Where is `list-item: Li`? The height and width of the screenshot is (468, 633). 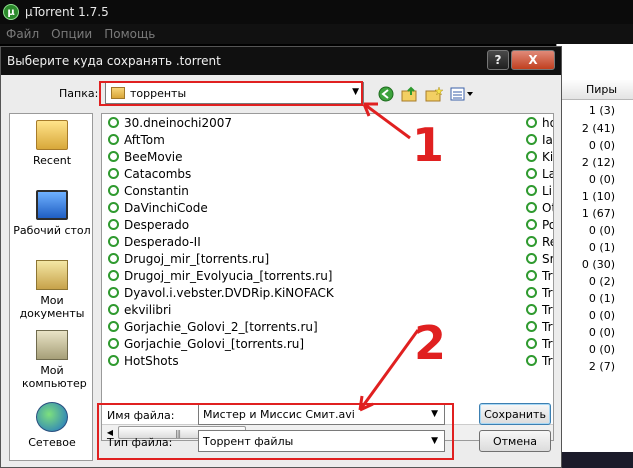
list-item: Li is located at coordinates (539, 190).